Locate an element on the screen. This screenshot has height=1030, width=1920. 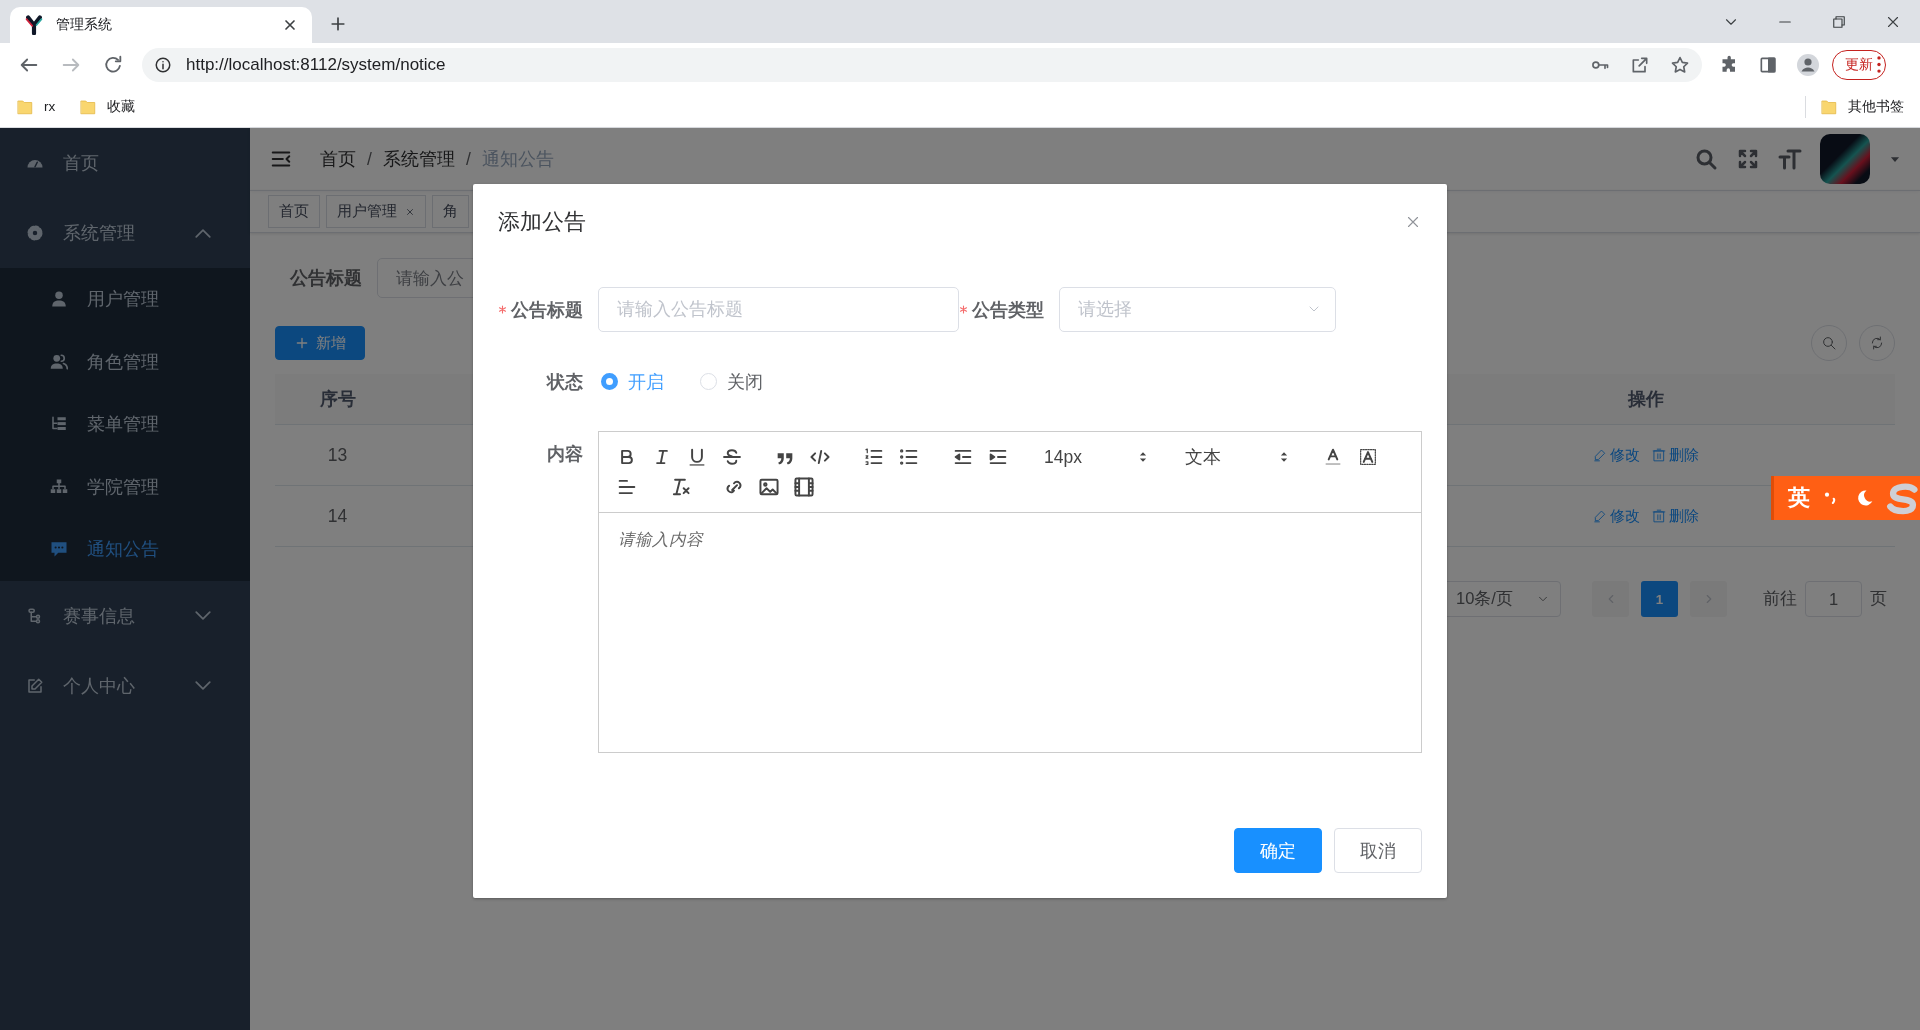
sidebar-subitem: 学院管理 is located at coordinates (125, 486).